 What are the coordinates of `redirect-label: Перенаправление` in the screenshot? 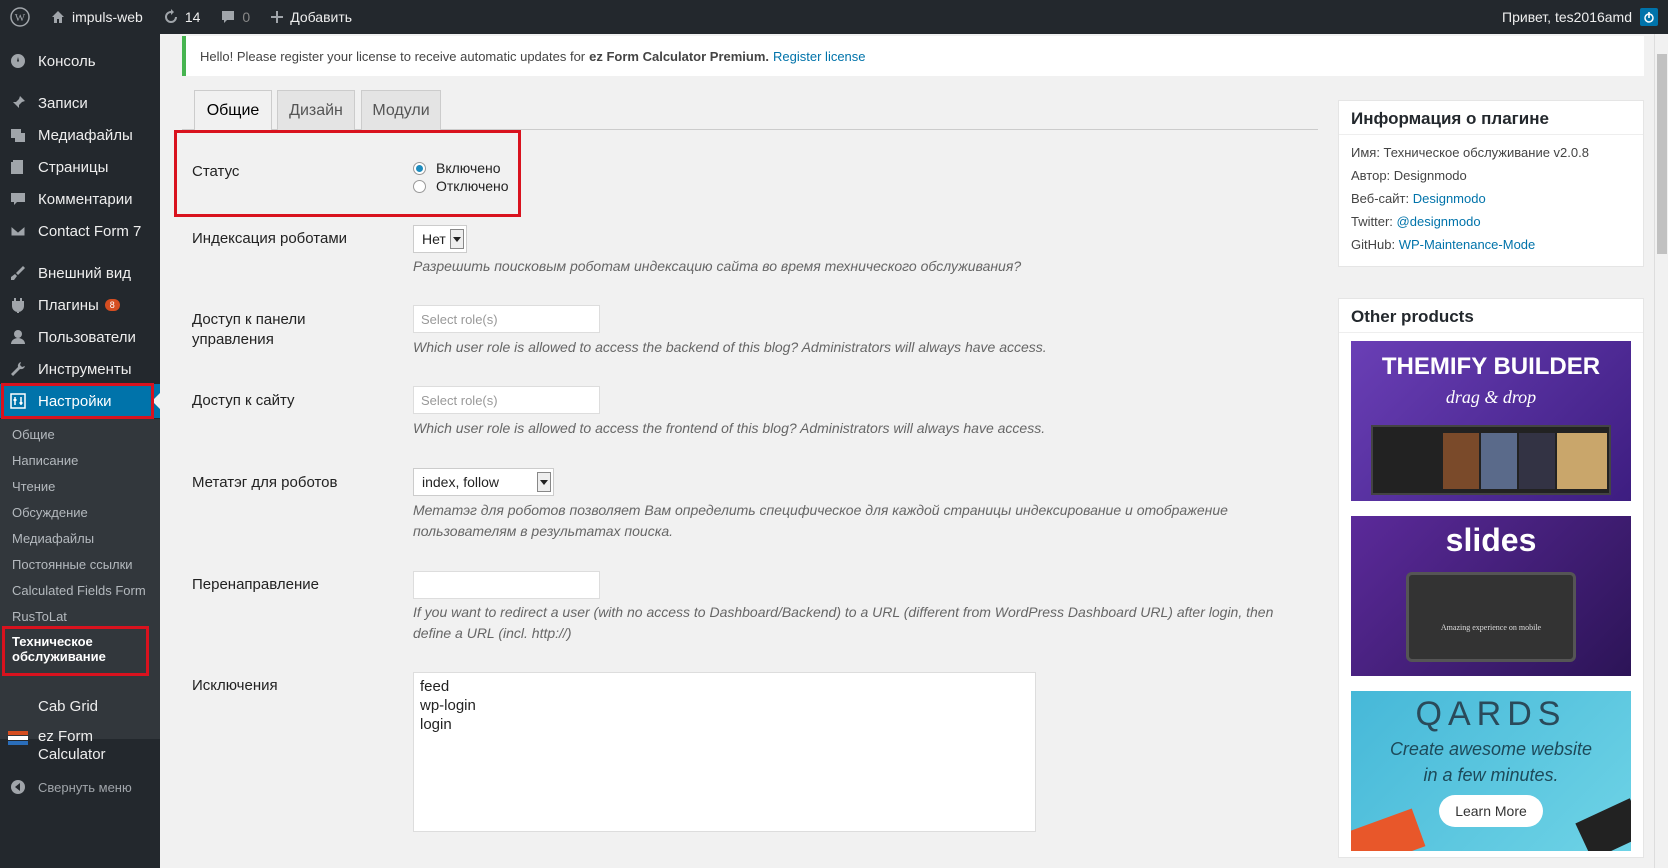 It's located at (255, 584).